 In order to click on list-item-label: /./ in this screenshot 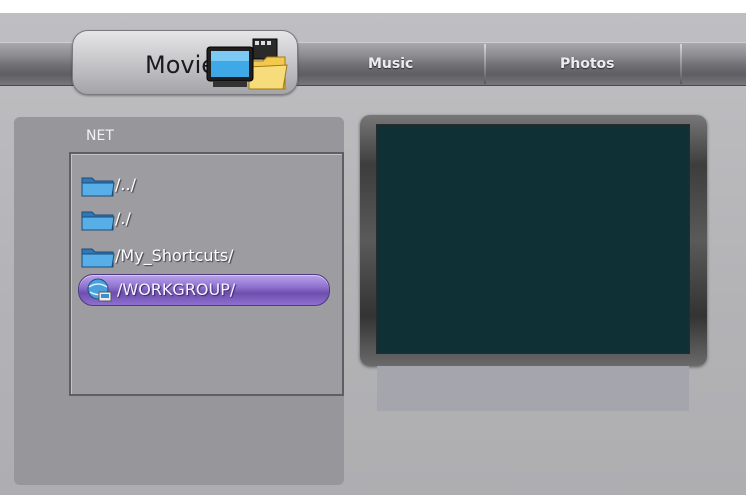, I will do `click(123, 218)`.